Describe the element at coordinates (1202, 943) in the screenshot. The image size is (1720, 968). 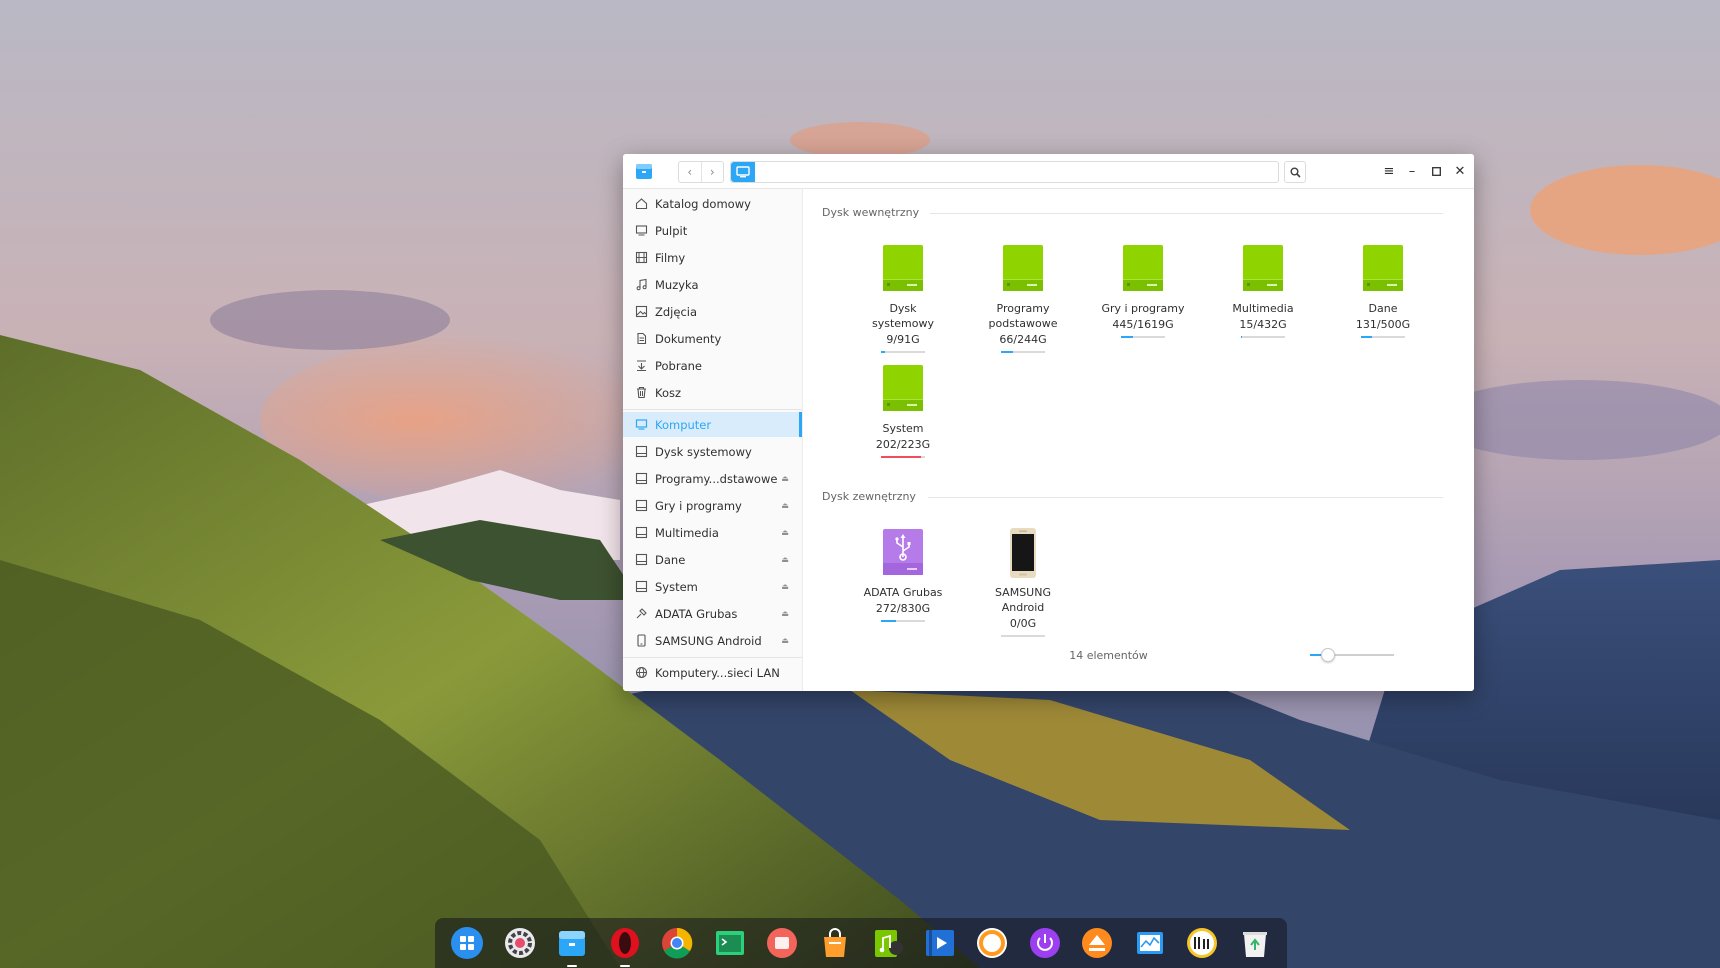
I see `clock-icon` at that location.